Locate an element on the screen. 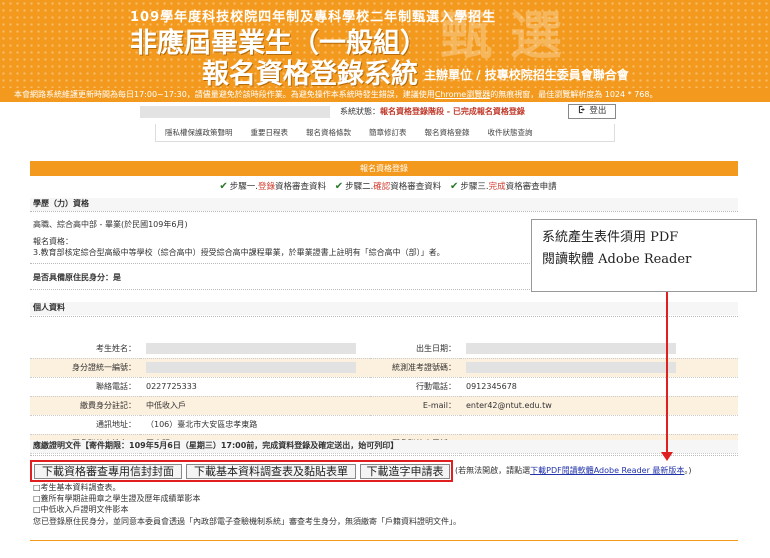 Image resolution: width=770 pixels, height=558 pixels. doc-item: □考生基本資料調查表。 is located at coordinates (77, 487).